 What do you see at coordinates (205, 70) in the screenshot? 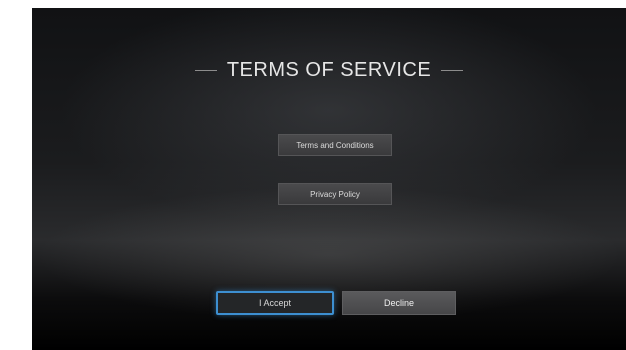
I see `title-left-rule` at bounding box center [205, 70].